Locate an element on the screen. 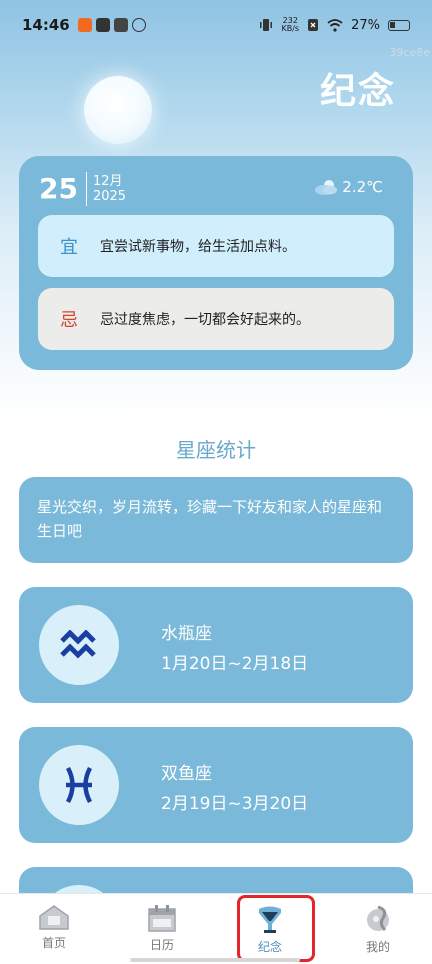  watermark: 39ce8e is located at coordinates (409, 52).